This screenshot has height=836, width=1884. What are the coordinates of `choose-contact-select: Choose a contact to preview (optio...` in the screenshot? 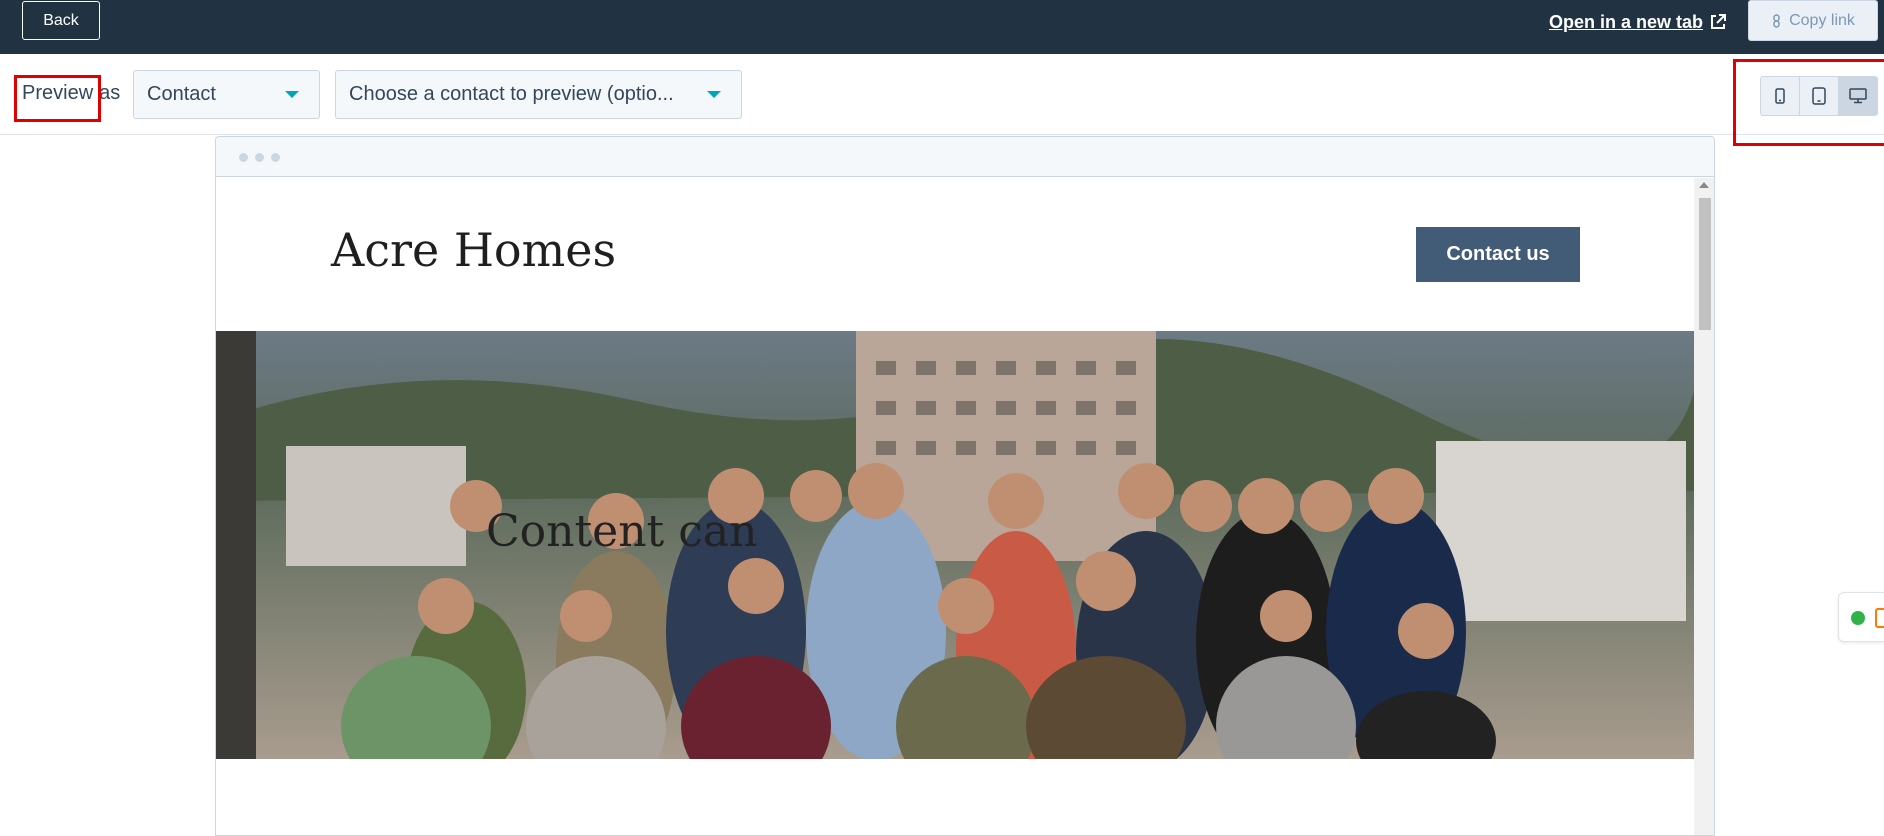 It's located at (538, 94).